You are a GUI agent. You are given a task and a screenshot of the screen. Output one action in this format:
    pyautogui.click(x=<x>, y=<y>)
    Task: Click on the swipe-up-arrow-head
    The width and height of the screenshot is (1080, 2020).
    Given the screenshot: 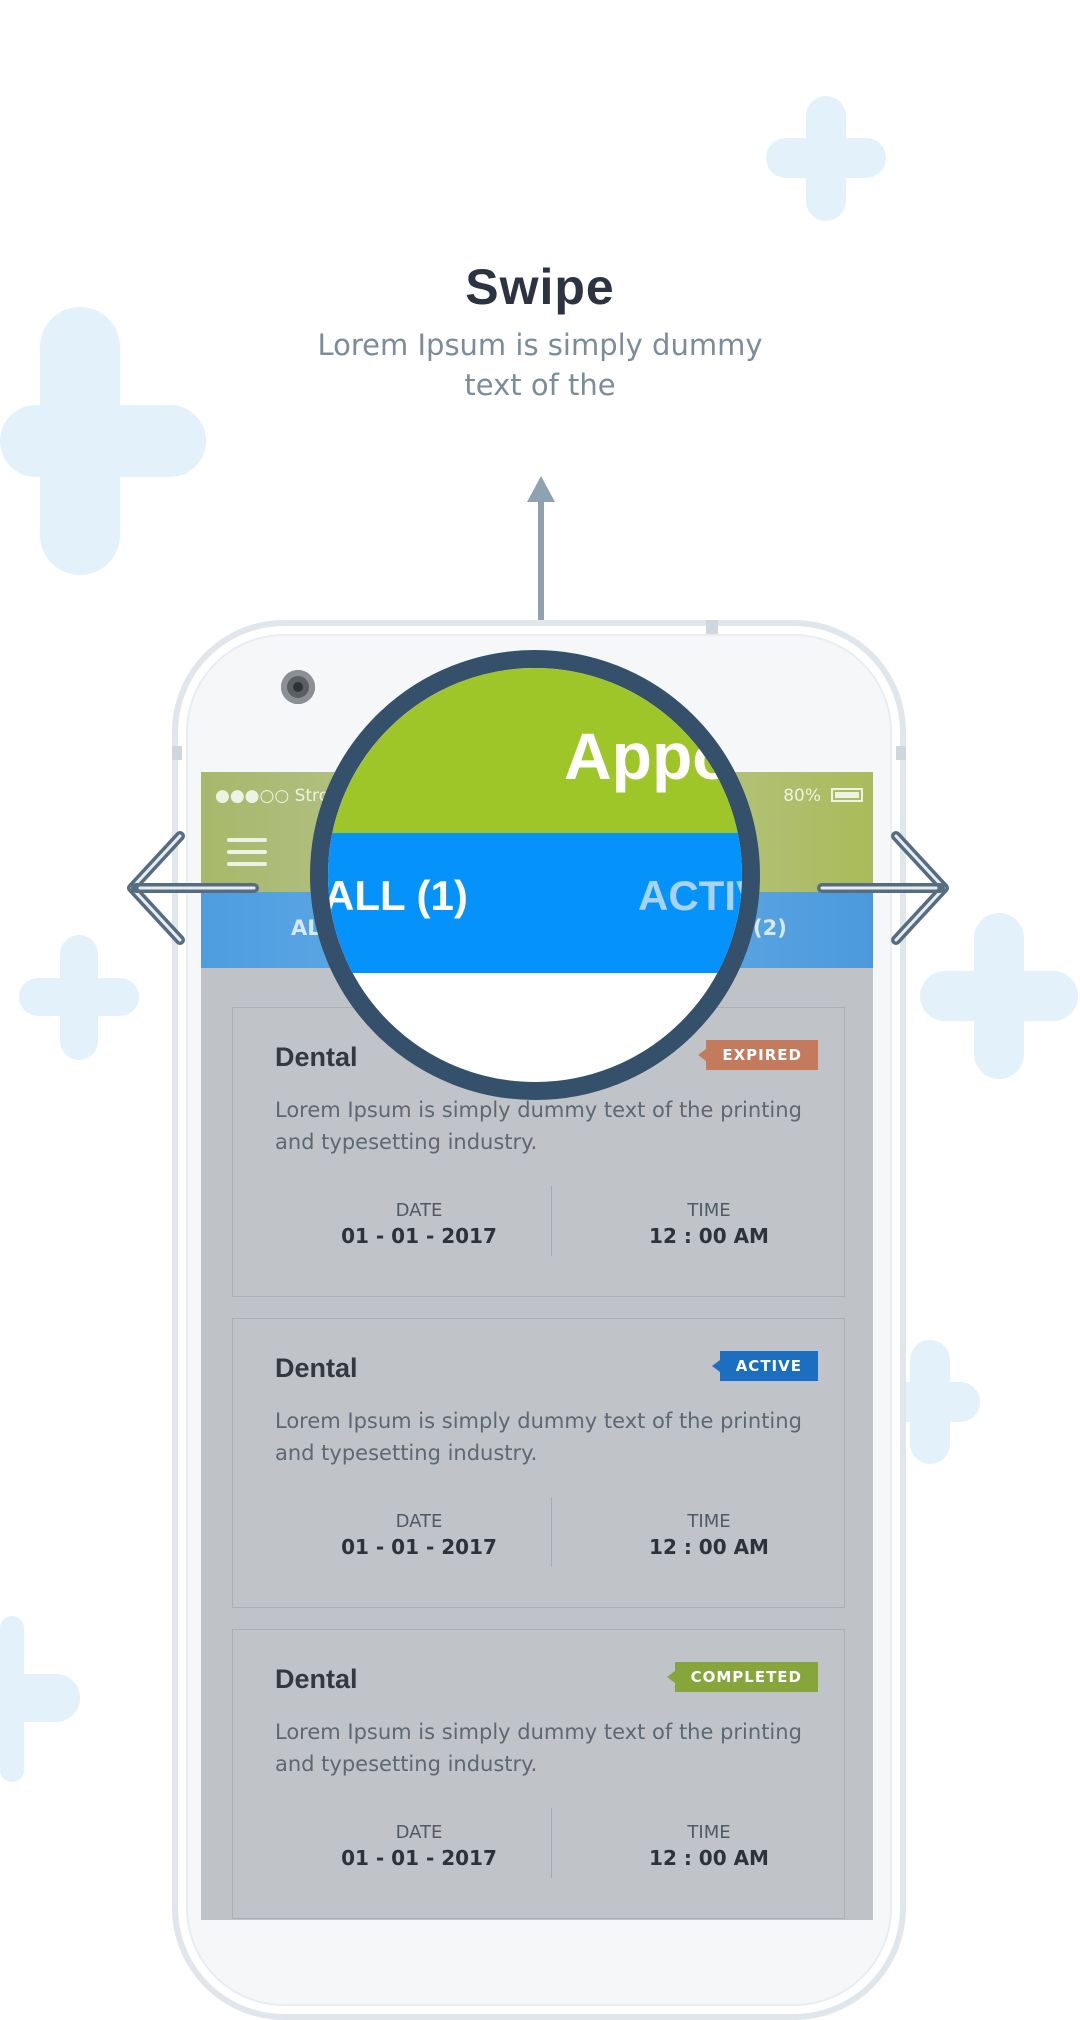 What is the action you would take?
    pyautogui.click(x=541, y=489)
    